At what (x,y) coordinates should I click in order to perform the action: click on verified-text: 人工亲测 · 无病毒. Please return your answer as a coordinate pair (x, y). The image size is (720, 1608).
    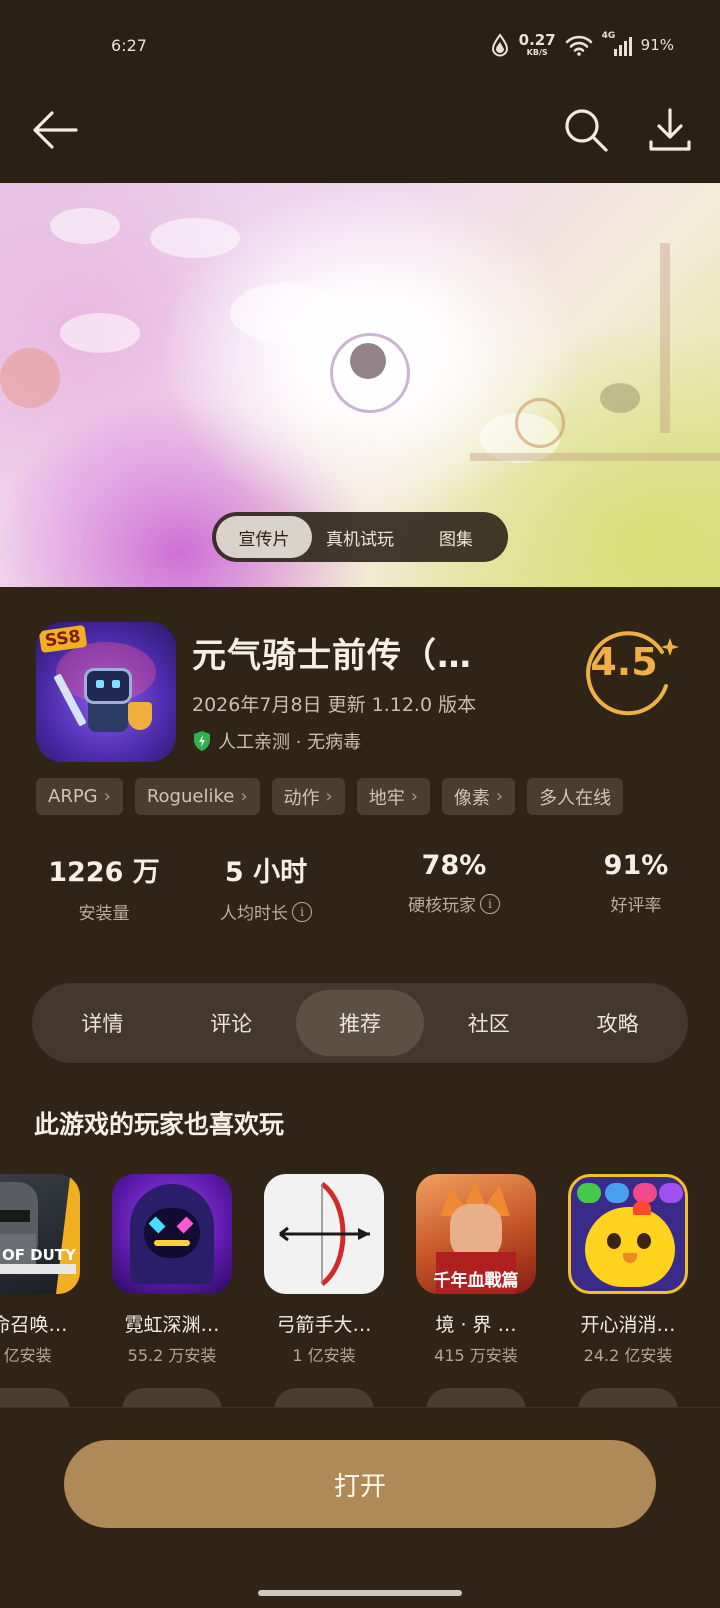
    Looking at the image, I should click on (290, 742).